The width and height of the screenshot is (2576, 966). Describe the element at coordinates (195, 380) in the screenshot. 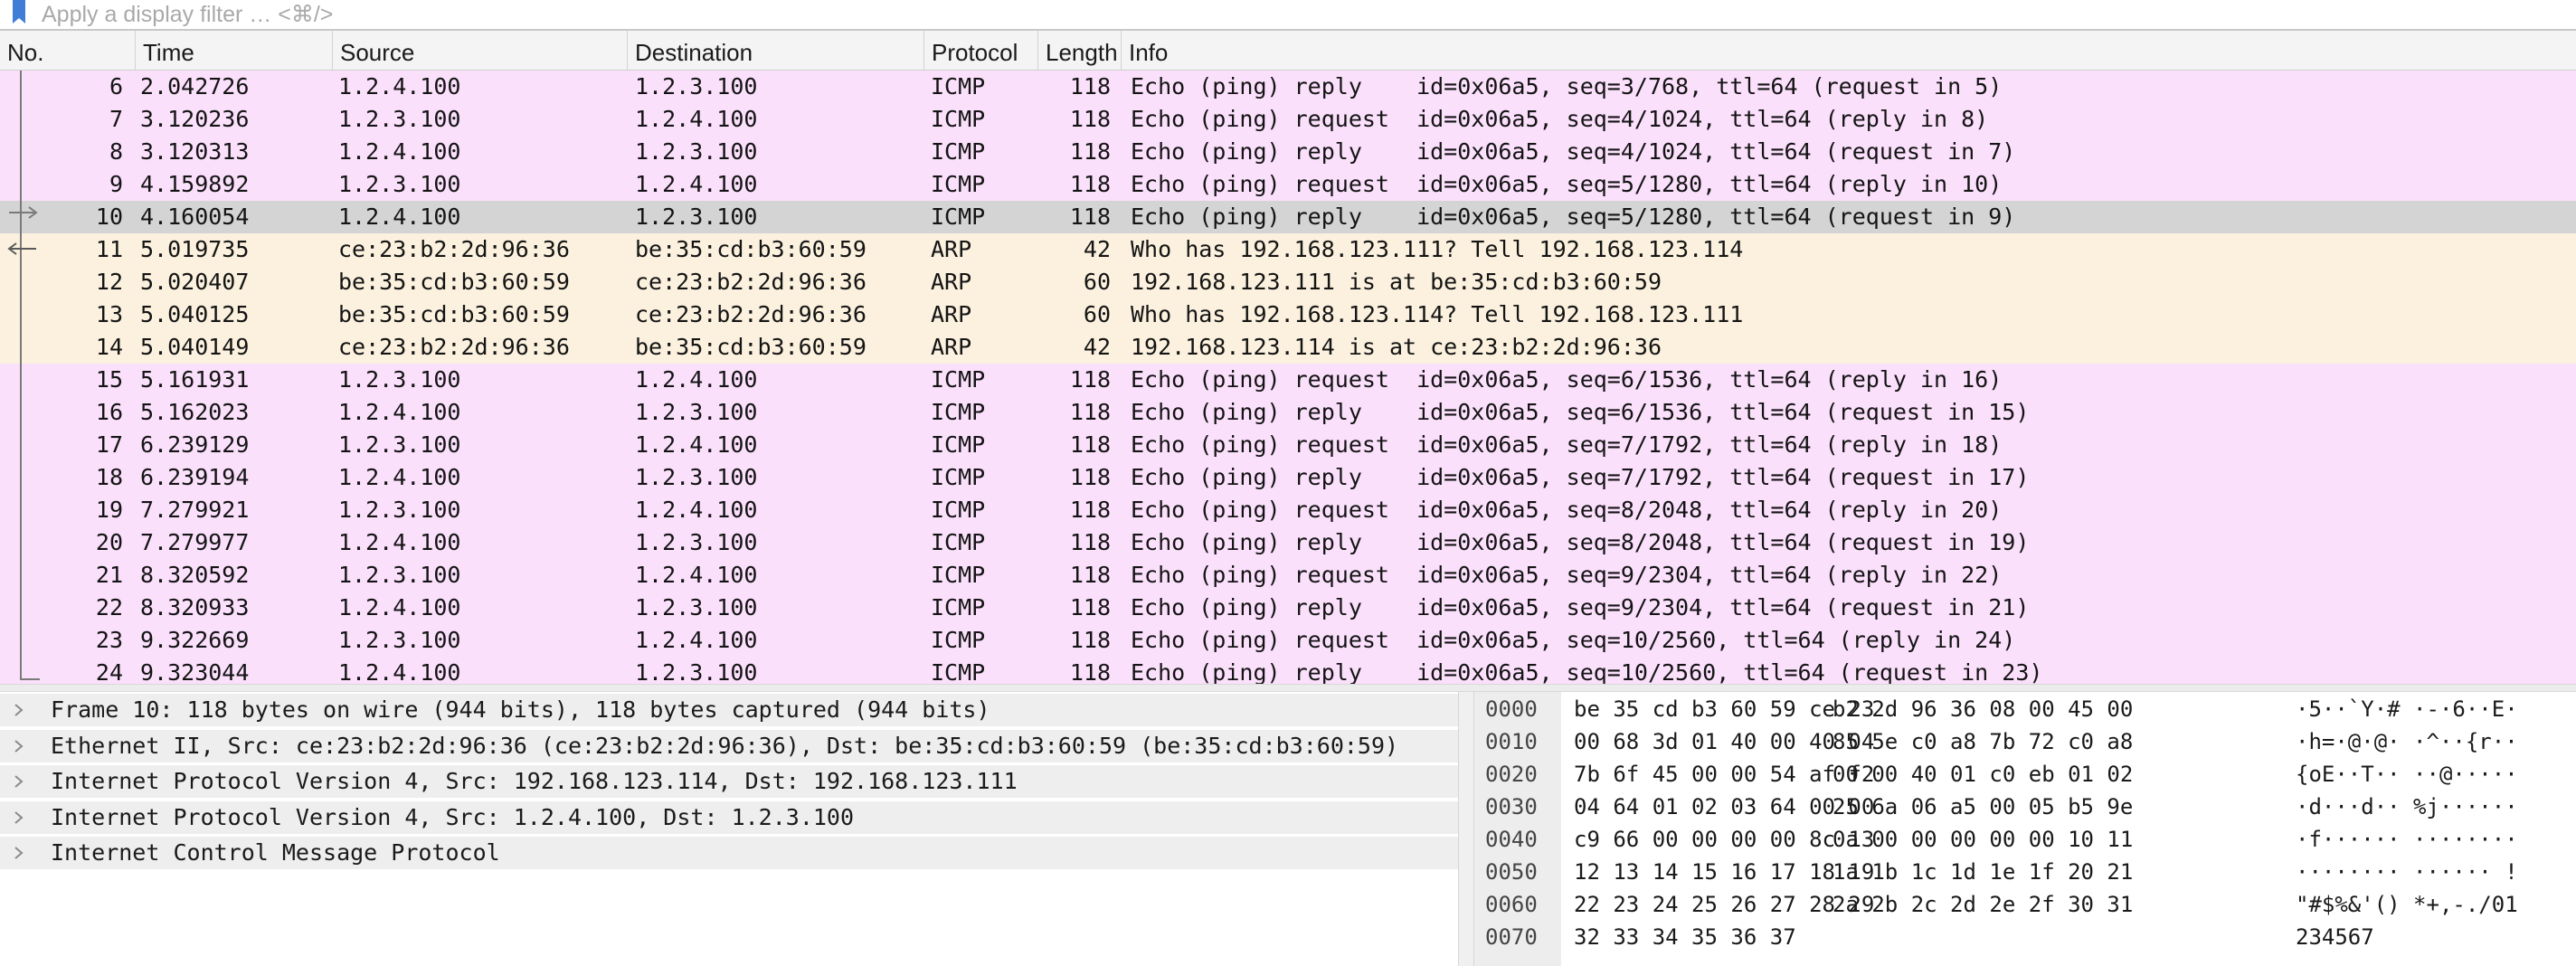

I see `packet-time: 5.161931` at that location.